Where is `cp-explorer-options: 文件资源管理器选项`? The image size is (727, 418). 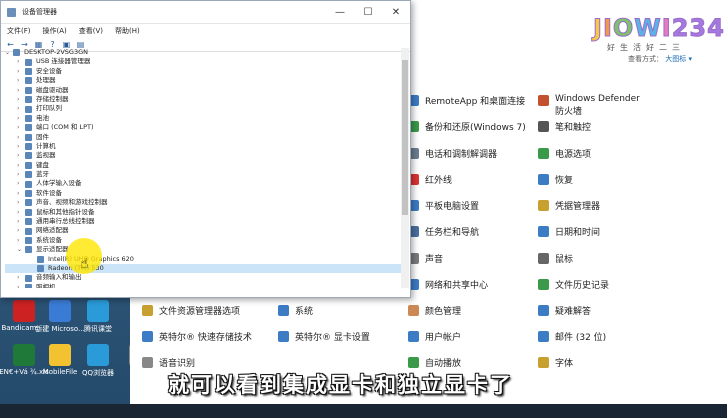 cp-explorer-options: 文件资源管理器选项 is located at coordinates (191, 310).